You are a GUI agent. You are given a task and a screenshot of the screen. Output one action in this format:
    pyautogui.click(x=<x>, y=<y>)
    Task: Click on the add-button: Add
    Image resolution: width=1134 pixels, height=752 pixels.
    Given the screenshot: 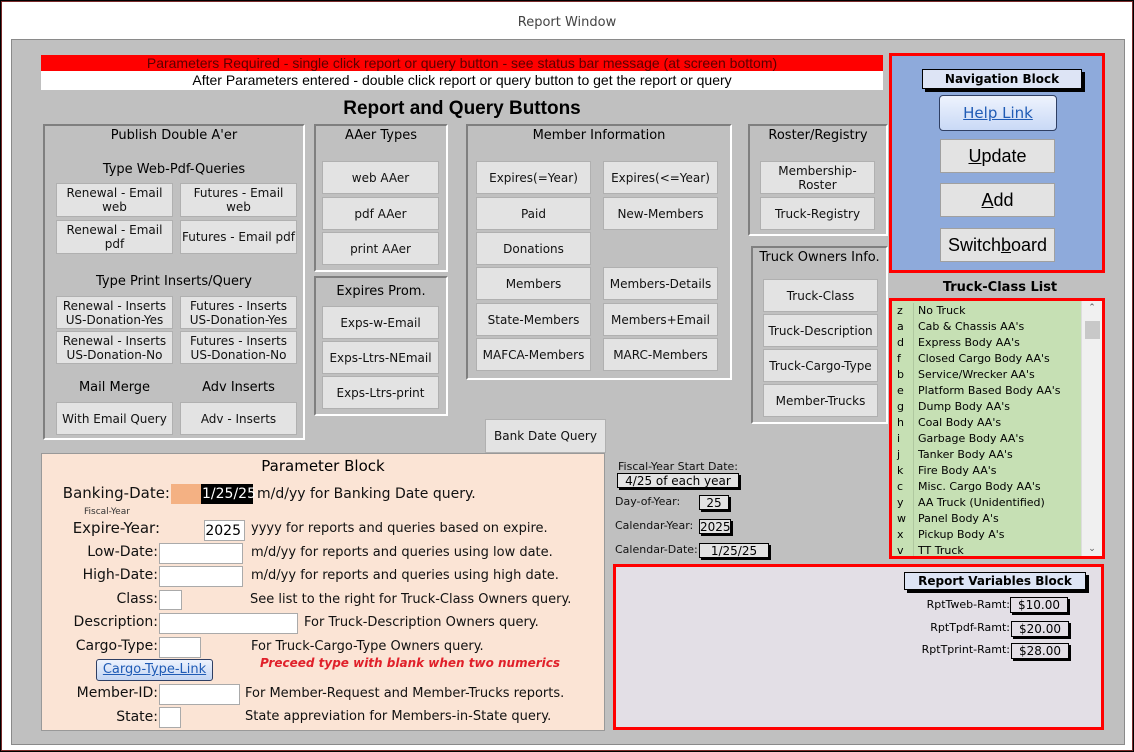 What is the action you would take?
    pyautogui.click(x=997, y=200)
    